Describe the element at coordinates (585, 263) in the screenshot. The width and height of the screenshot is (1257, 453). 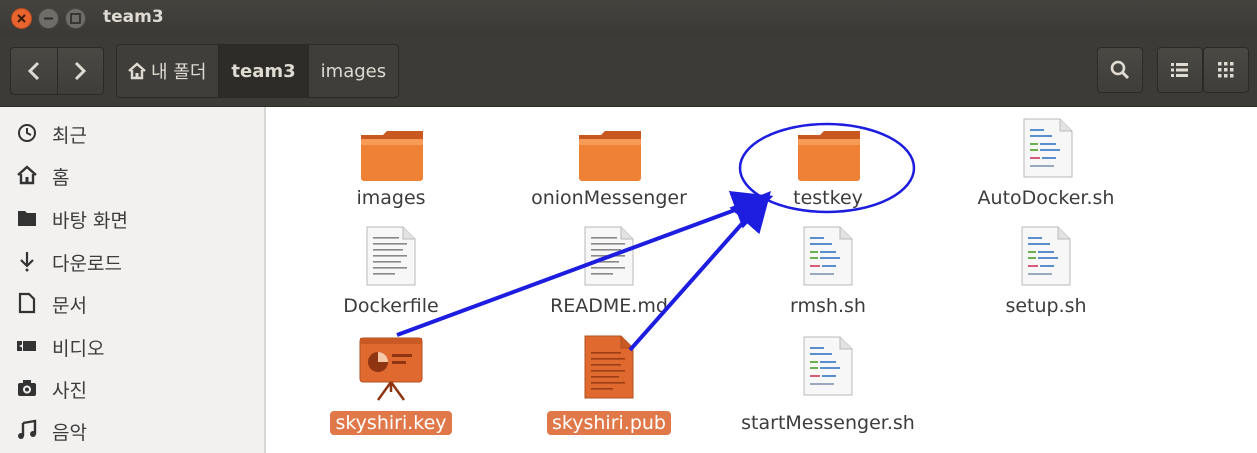
I see `arrow-from-skyshiri-key` at that location.